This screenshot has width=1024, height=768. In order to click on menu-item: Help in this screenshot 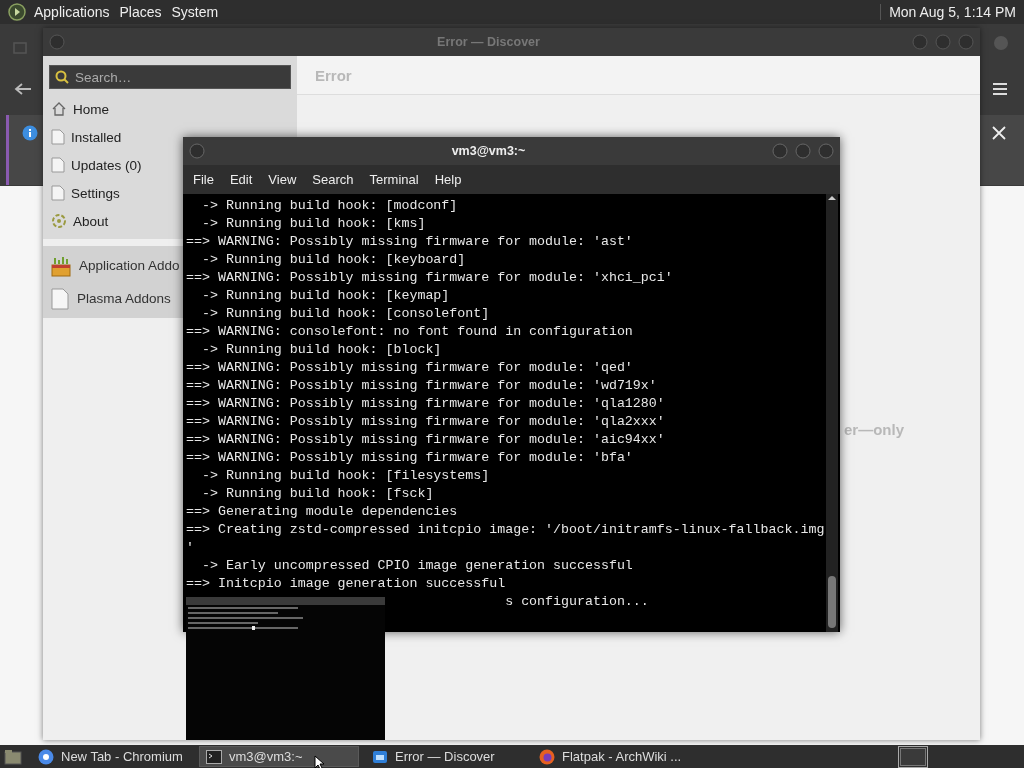, I will do `click(448, 179)`.